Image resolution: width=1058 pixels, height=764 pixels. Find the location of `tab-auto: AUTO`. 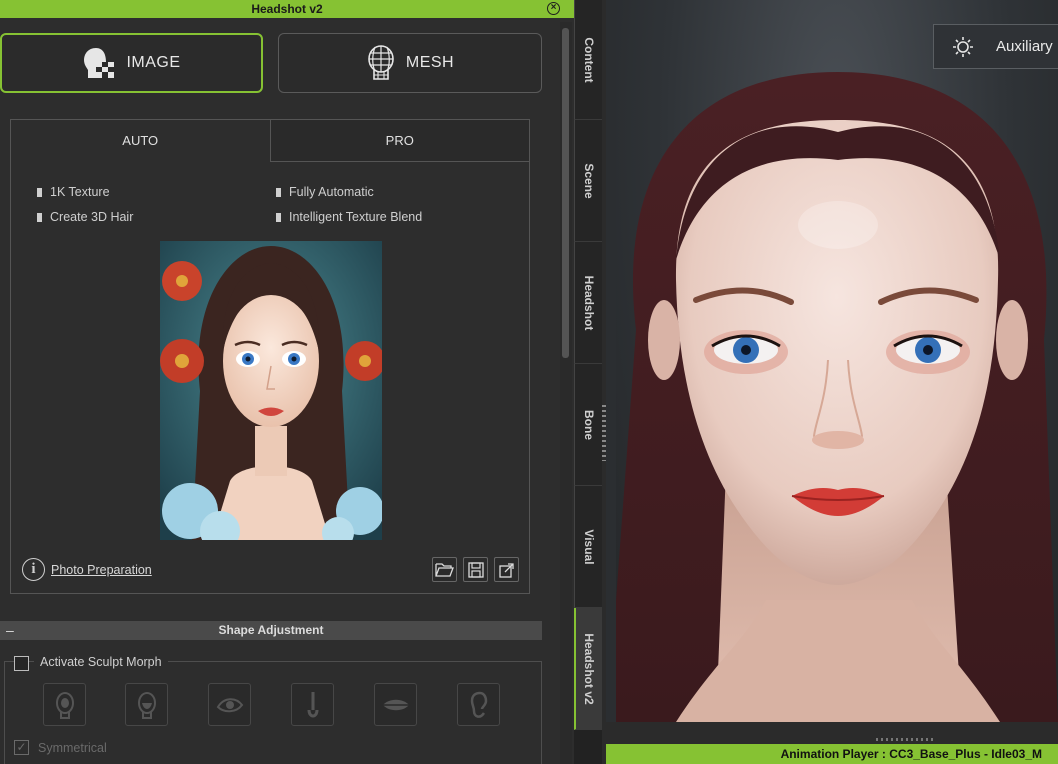

tab-auto: AUTO is located at coordinates (141, 141).